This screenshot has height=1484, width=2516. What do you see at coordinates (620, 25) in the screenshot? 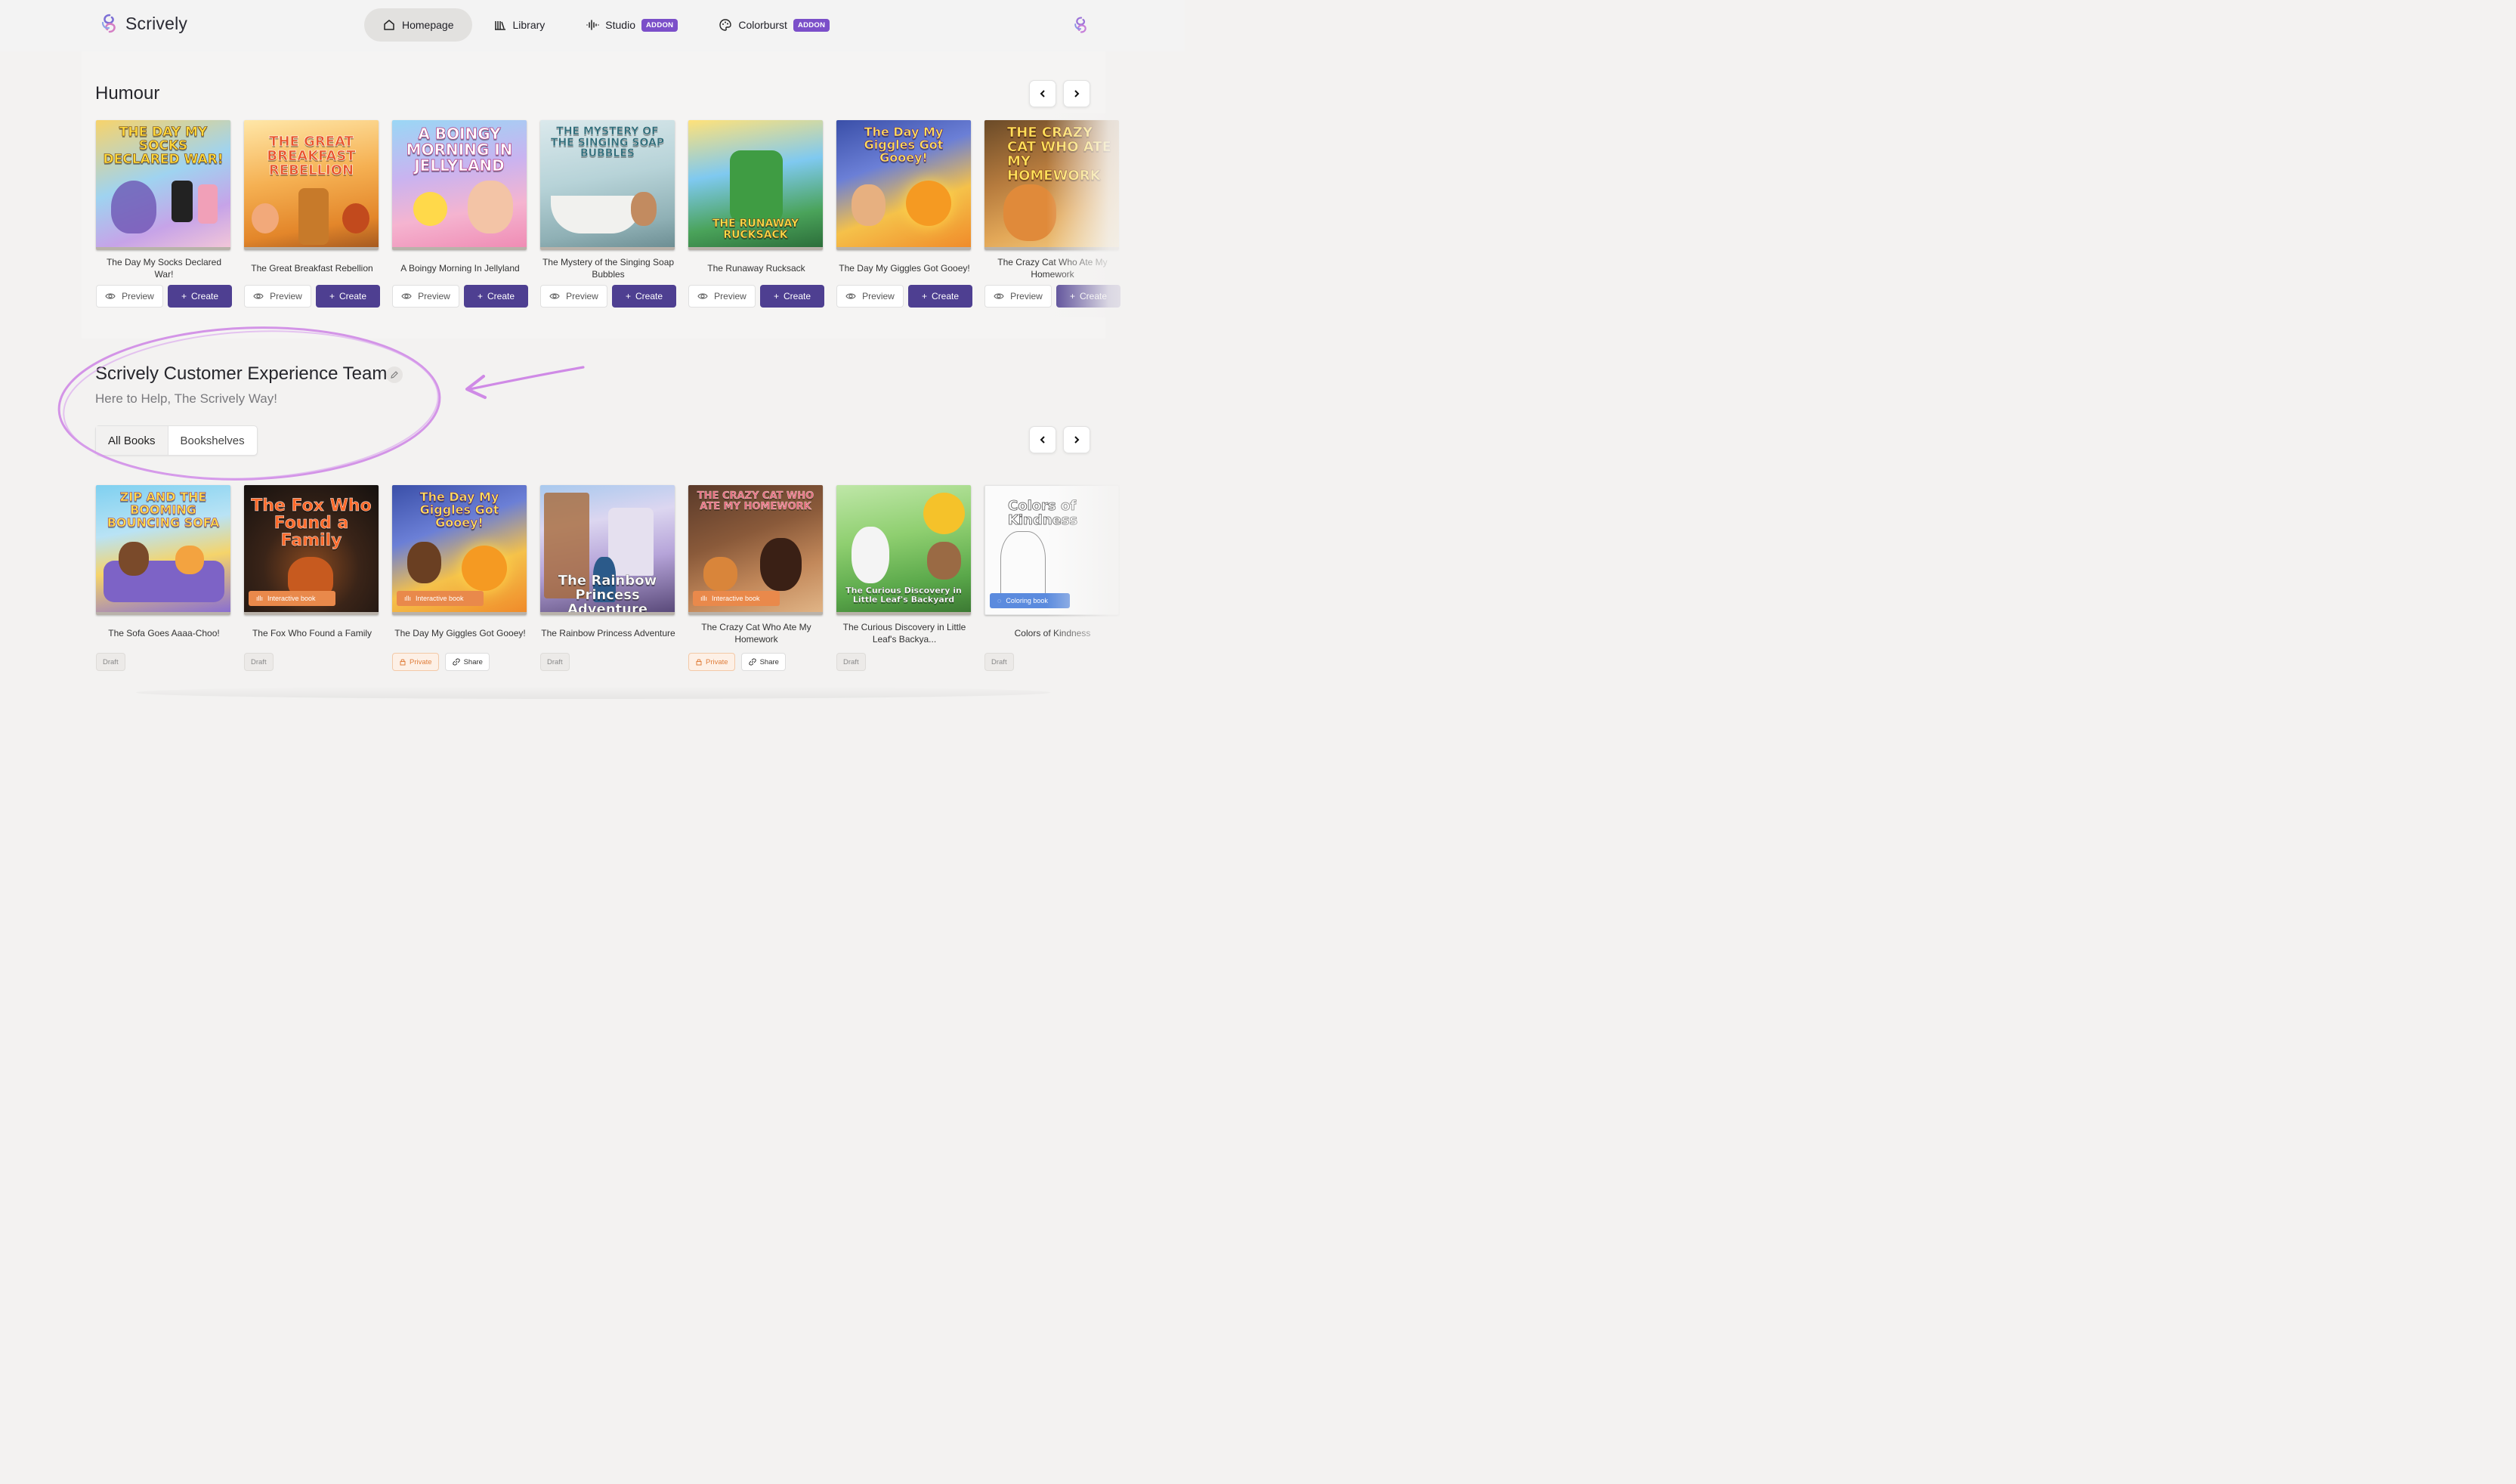
I see `nav-studio-label: Studio` at bounding box center [620, 25].